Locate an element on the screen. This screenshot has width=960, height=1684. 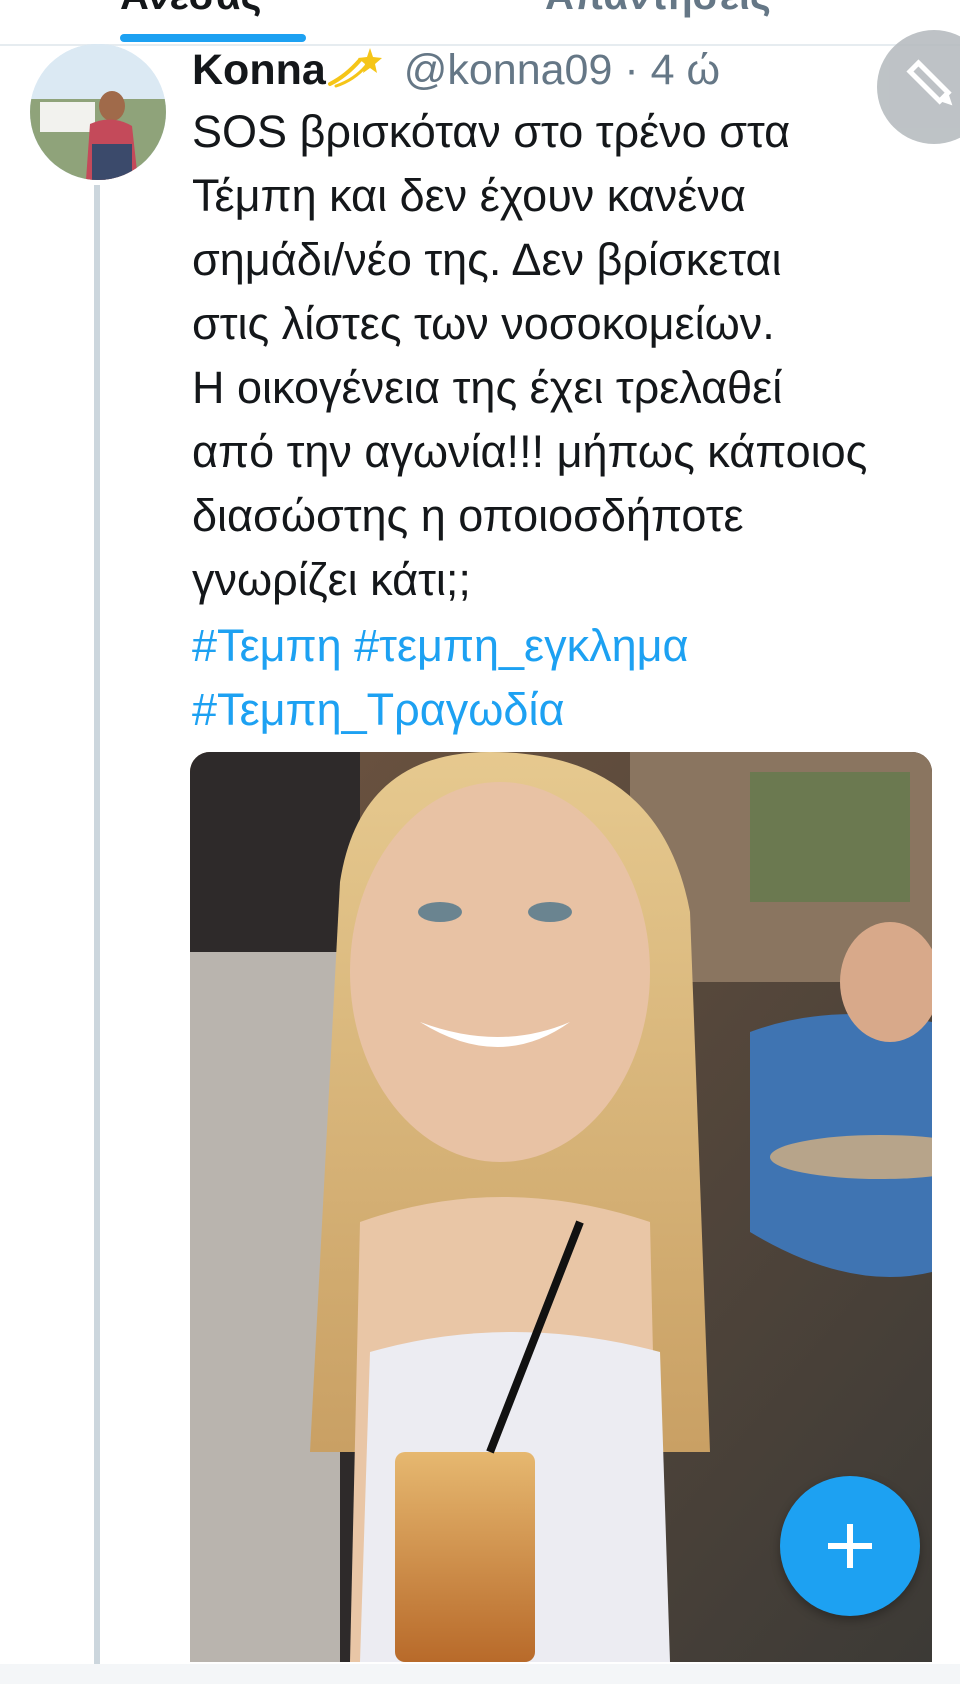
tweet-header: Konna @konna09 · 4 ώ is located at coordinates (456, 72).